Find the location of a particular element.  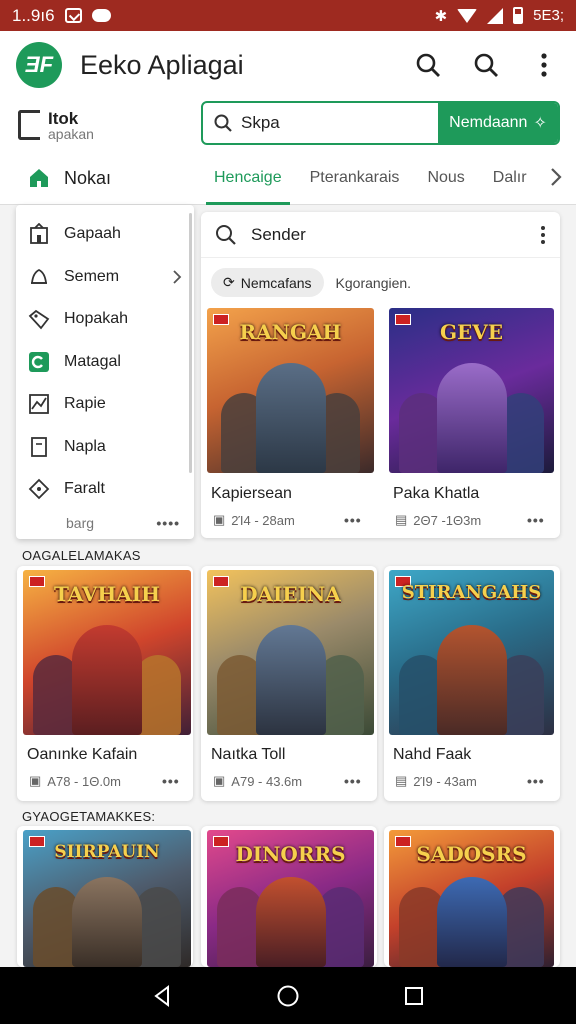

menu-item-label: Matagal is located at coordinates (92, 361).